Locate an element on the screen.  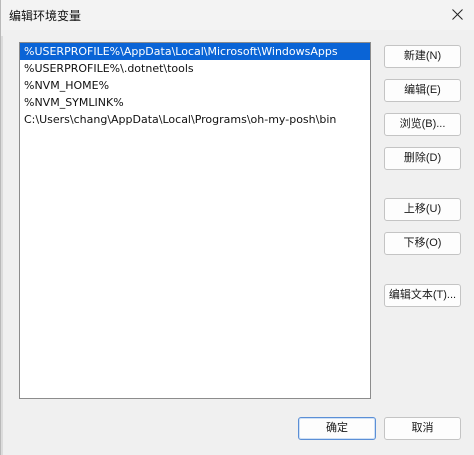
close-button is located at coordinates (456, 15).